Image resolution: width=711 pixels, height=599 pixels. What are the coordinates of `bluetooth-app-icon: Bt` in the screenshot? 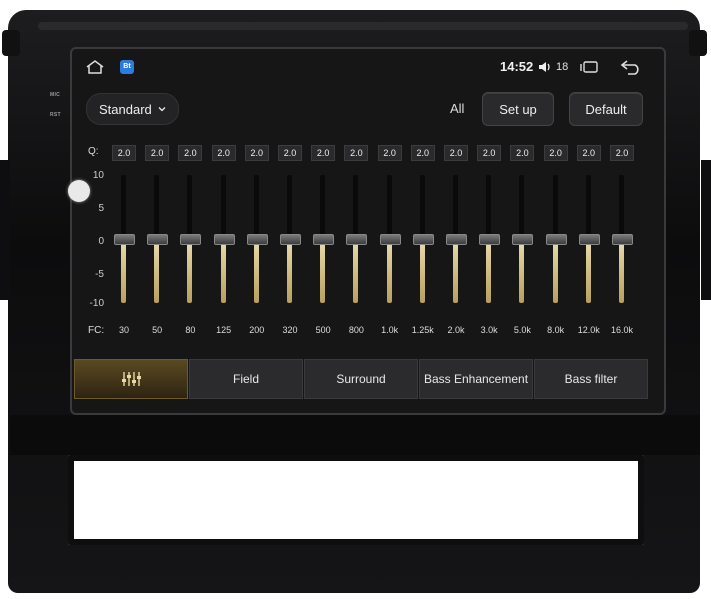 It's located at (127, 67).